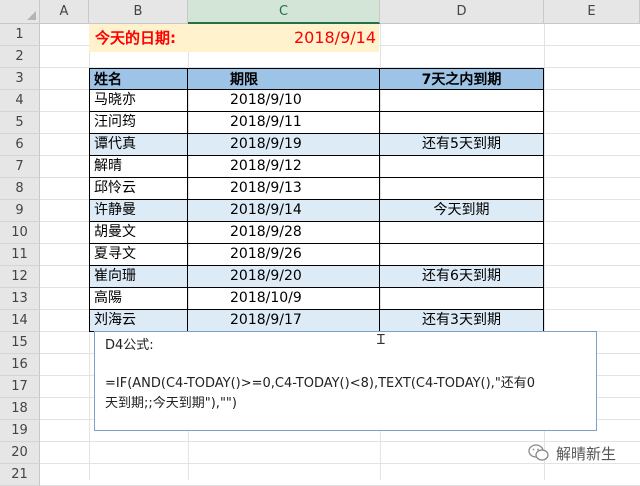  What do you see at coordinates (20, 343) in the screenshot?
I see `row-header: 15` at bounding box center [20, 343].